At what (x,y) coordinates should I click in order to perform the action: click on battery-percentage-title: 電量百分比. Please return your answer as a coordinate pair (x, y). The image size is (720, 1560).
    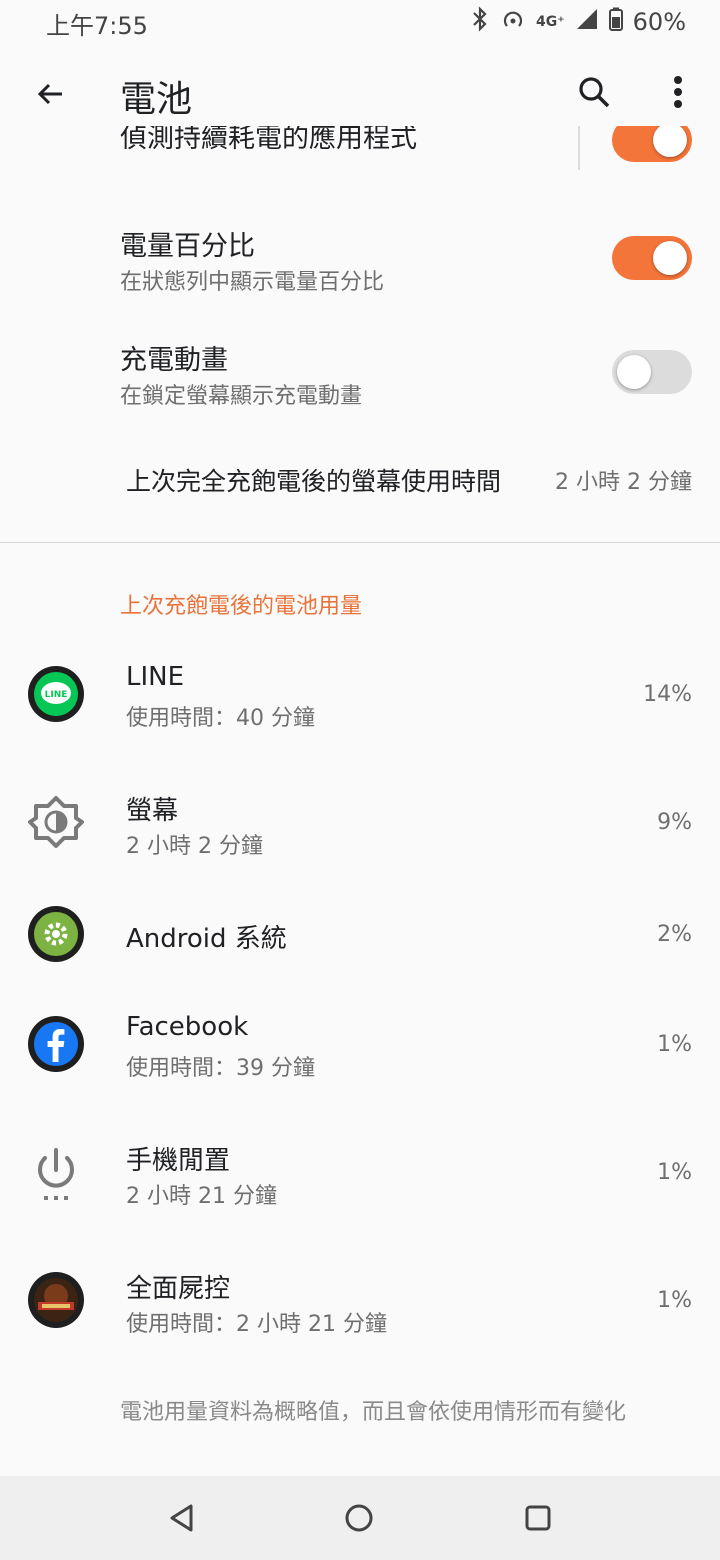
    Looking at the image, I should click on (187, 246).